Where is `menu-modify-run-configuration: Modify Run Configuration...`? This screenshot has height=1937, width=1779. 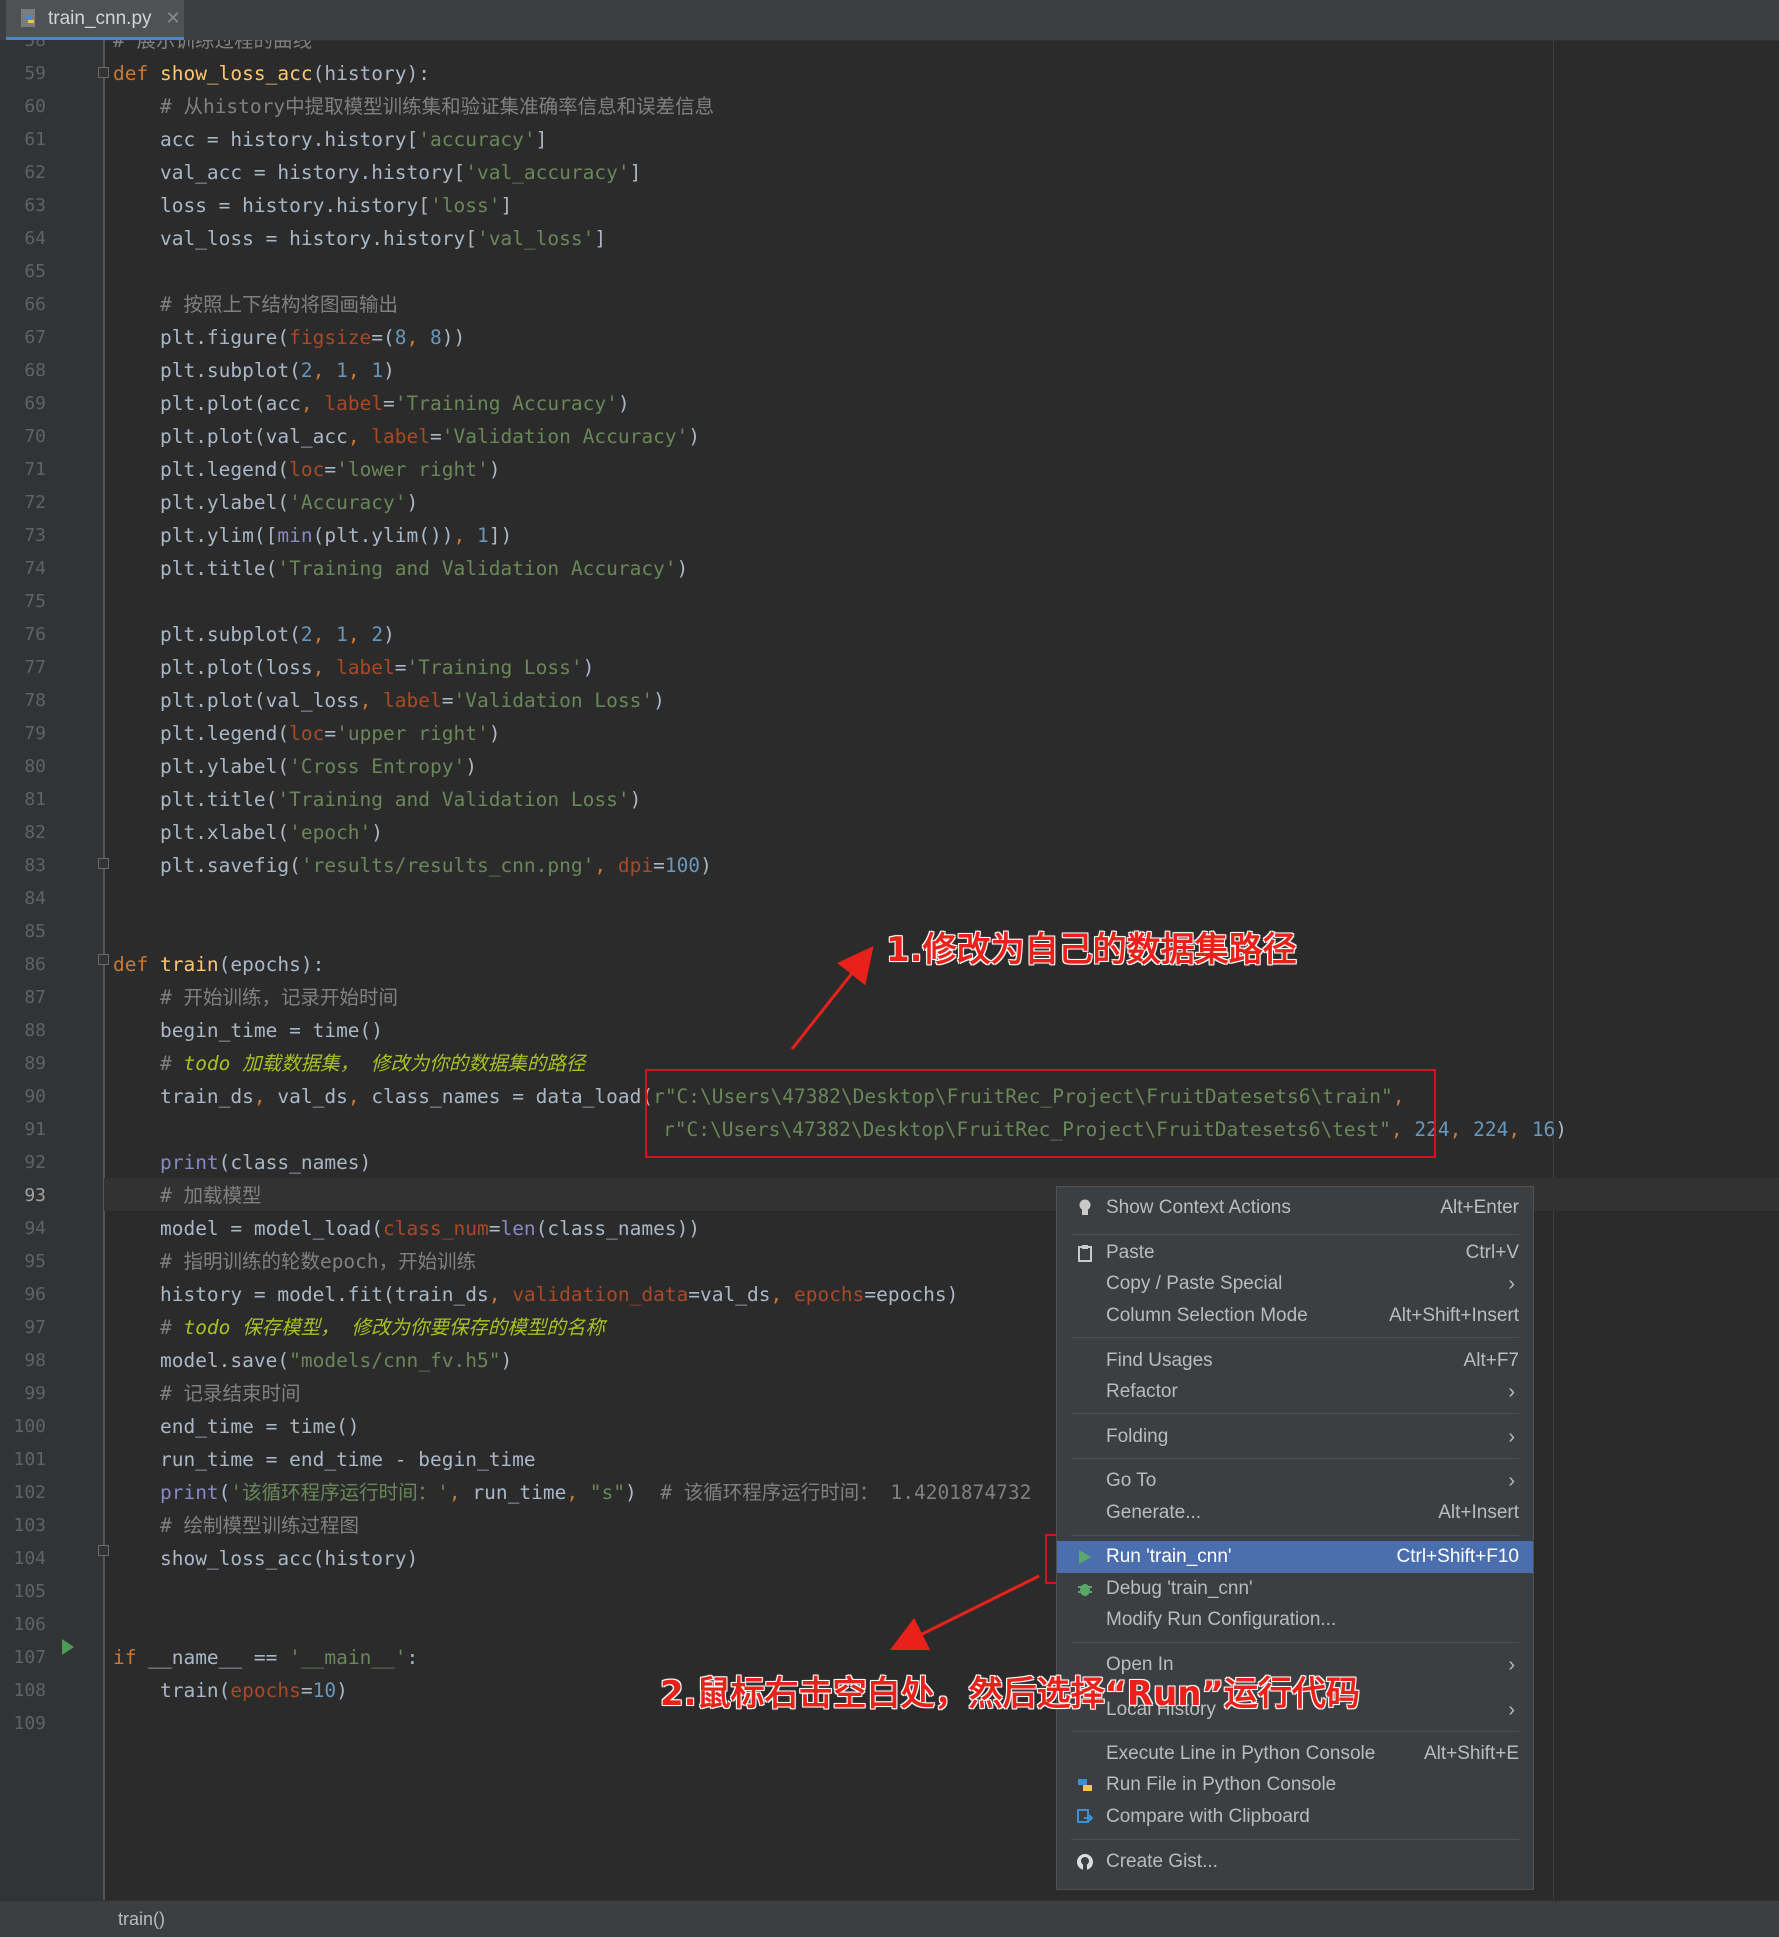
menu-modify-run-configuration: Modify Run Configuration... is located at coordinates (1295, 1620).